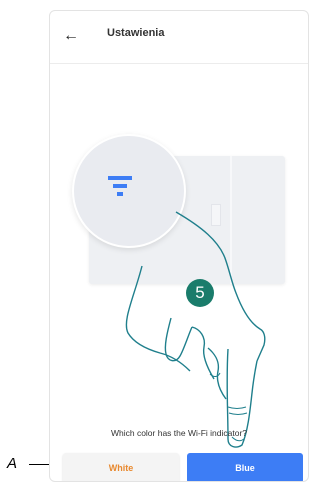  I want to click on blue-button: Blue, so click(245, 467).